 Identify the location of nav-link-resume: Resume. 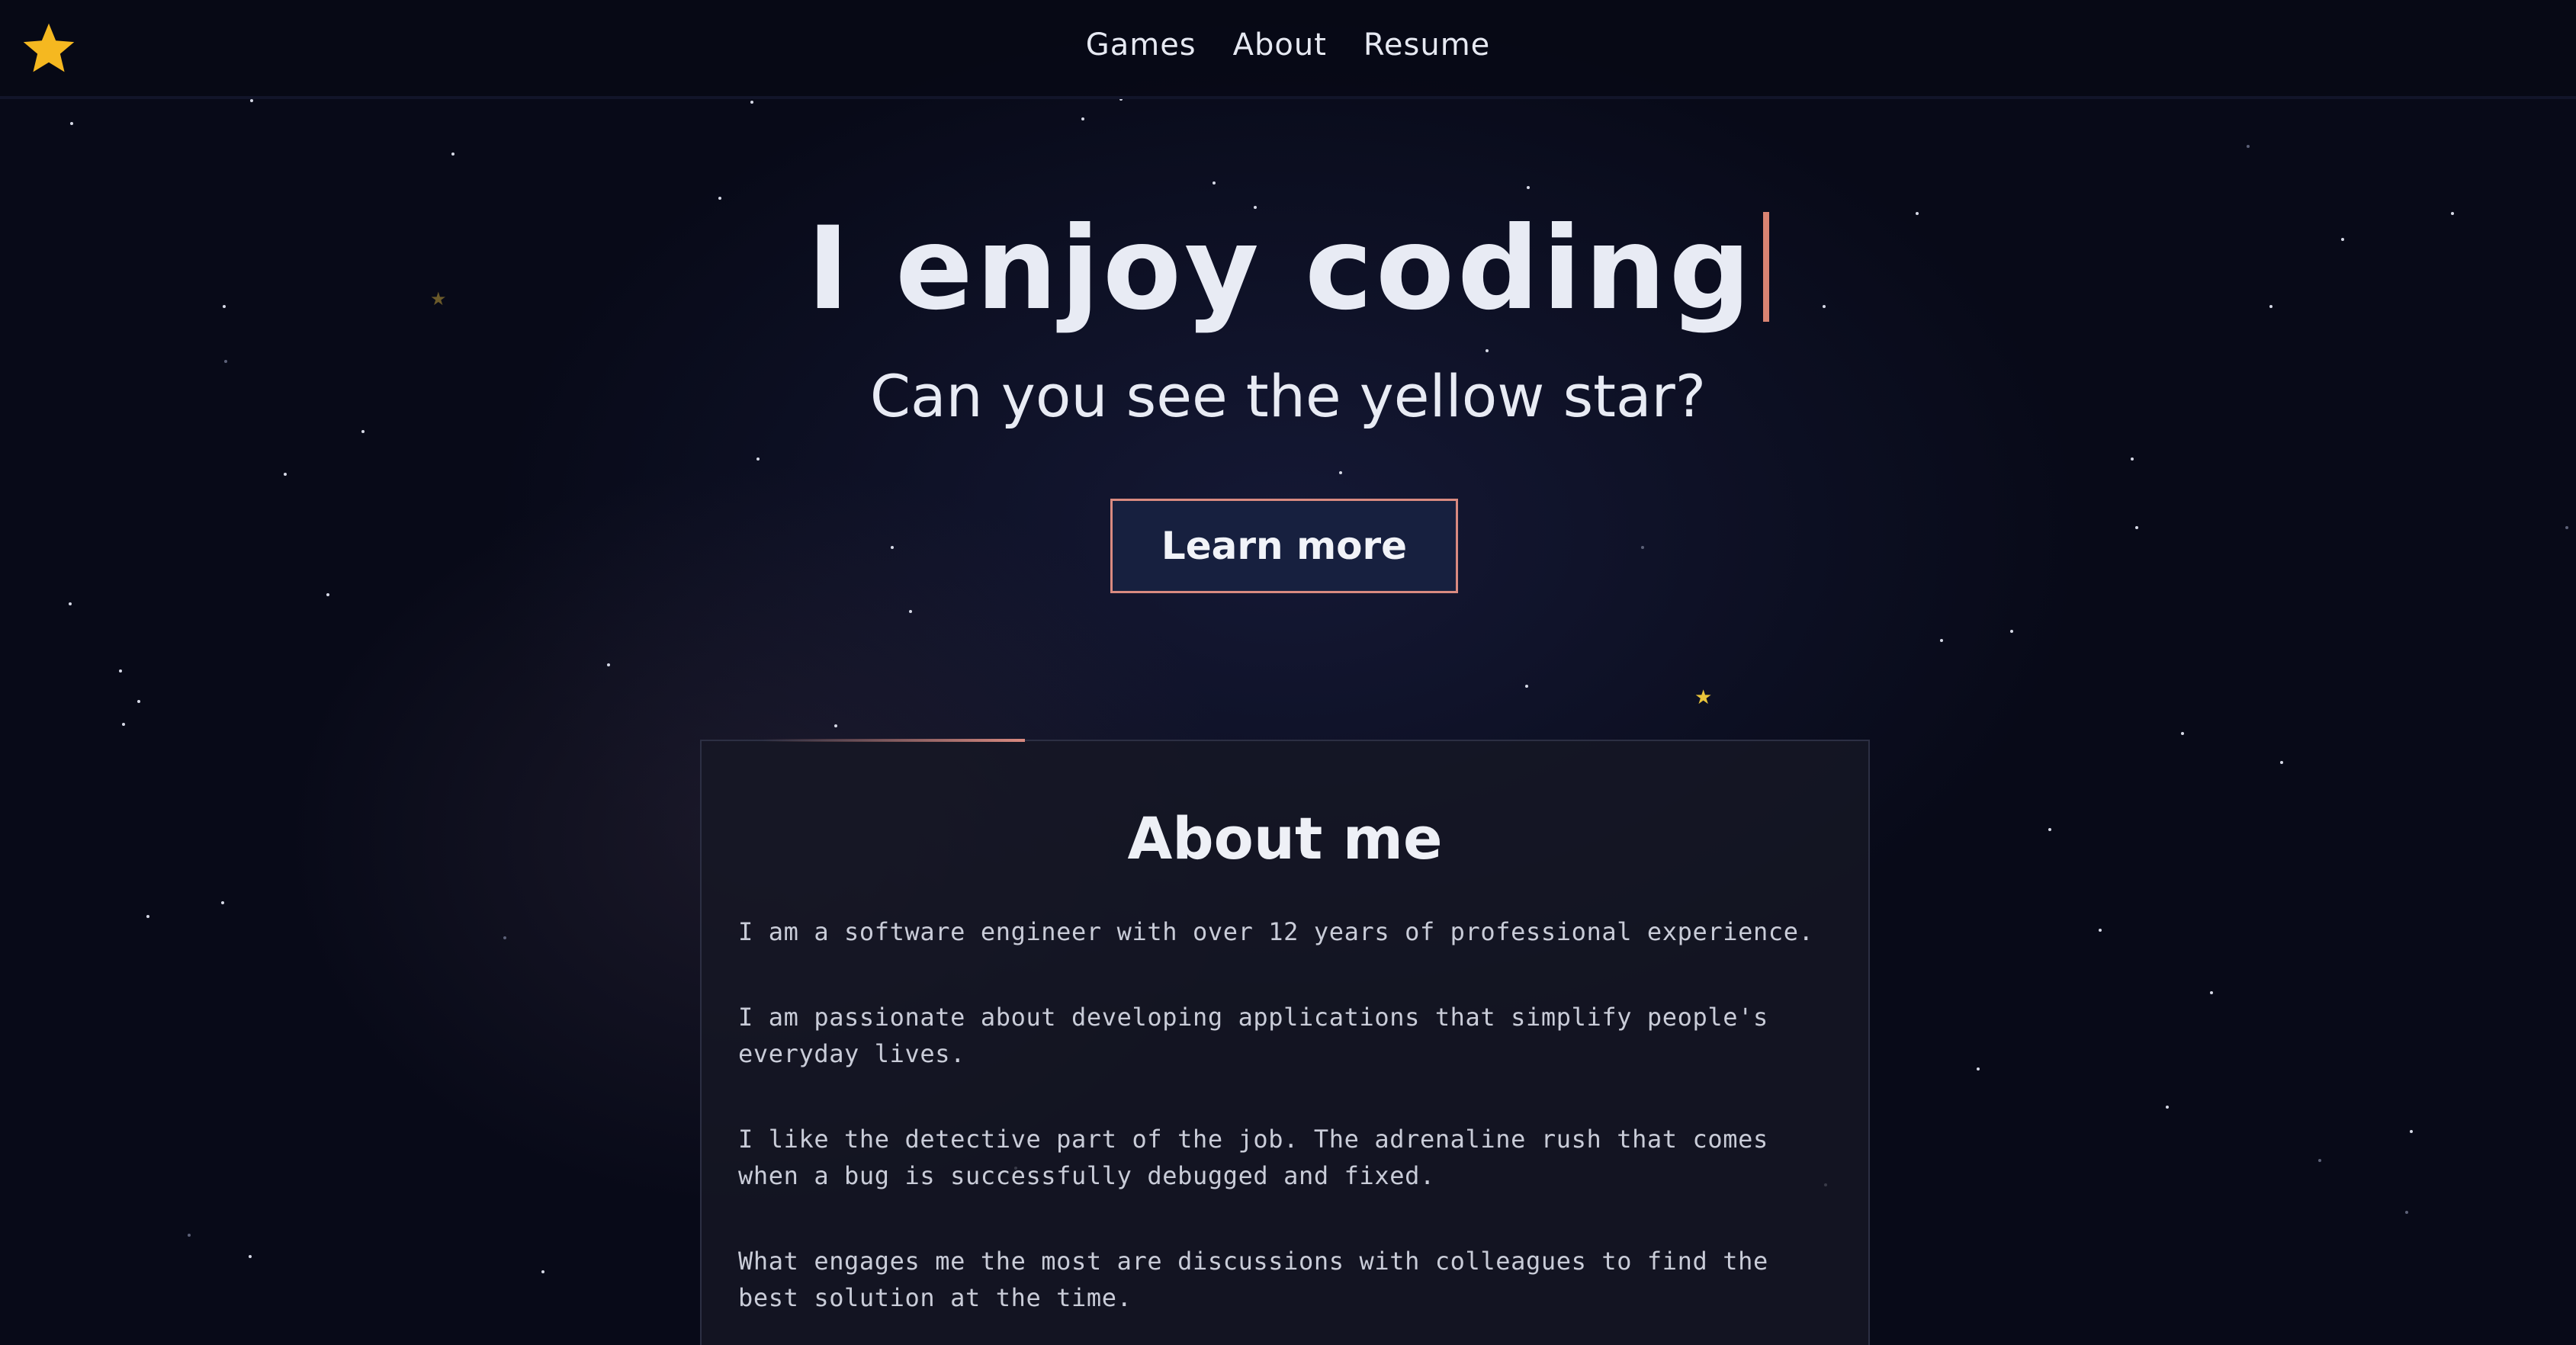
(1426, 45).